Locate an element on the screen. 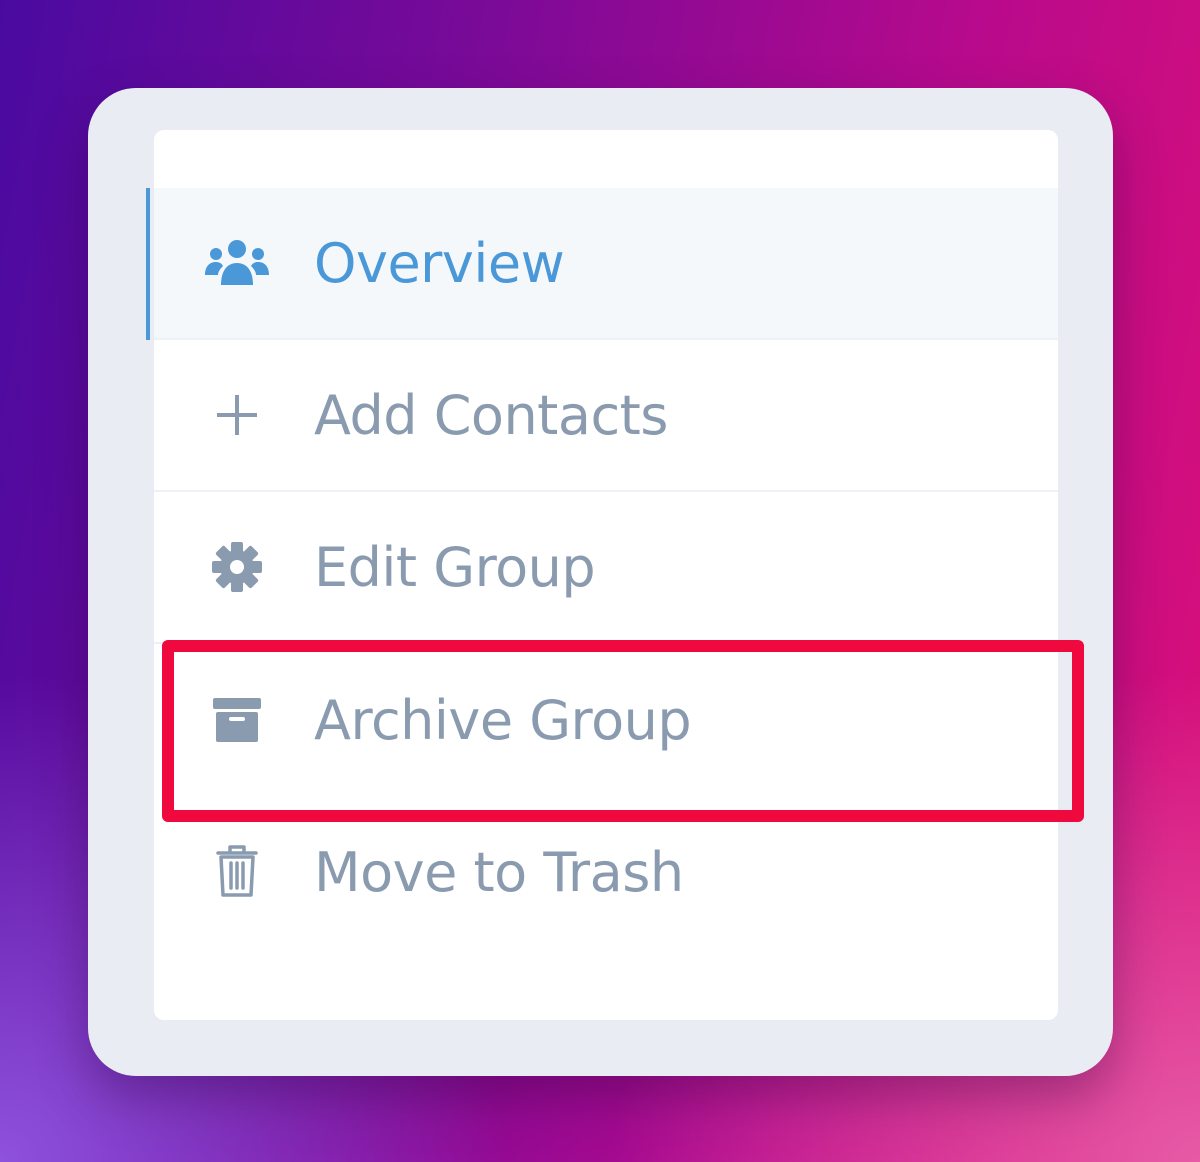  menu-item-archive-group: Archive Group is located at coordinates (606, 720).